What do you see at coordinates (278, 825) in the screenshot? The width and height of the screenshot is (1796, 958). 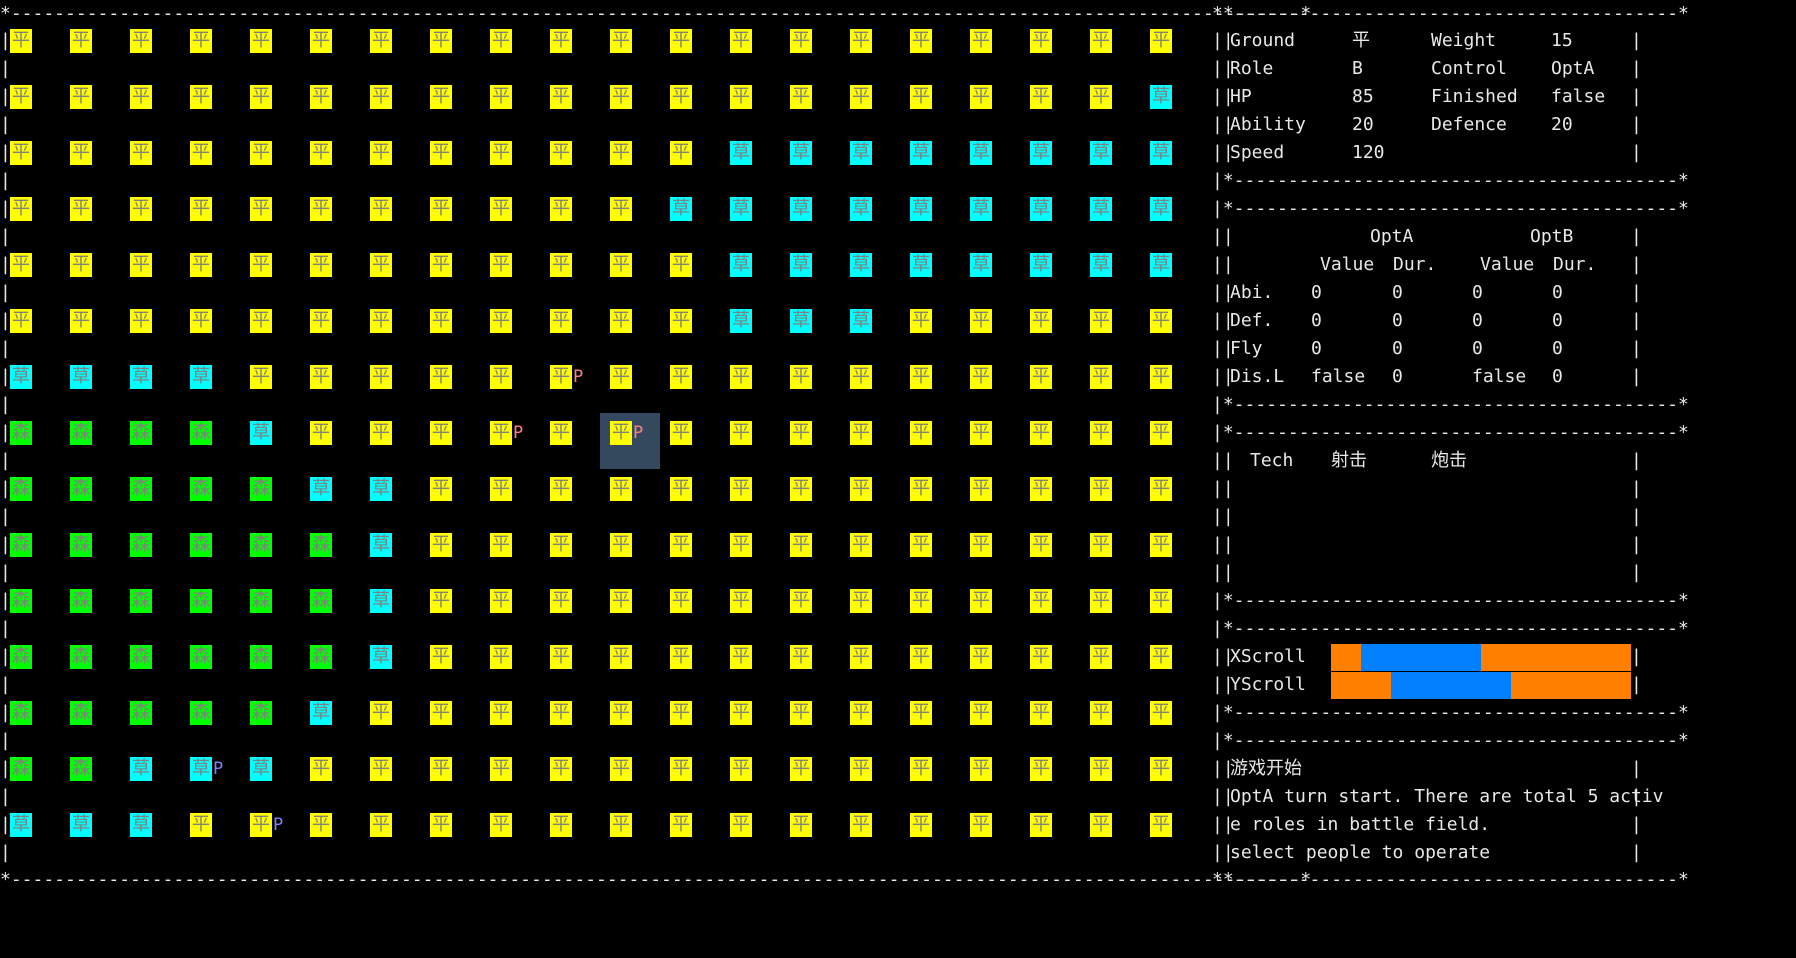 I see `unit-marker: P` at bounding box center [278, 825].